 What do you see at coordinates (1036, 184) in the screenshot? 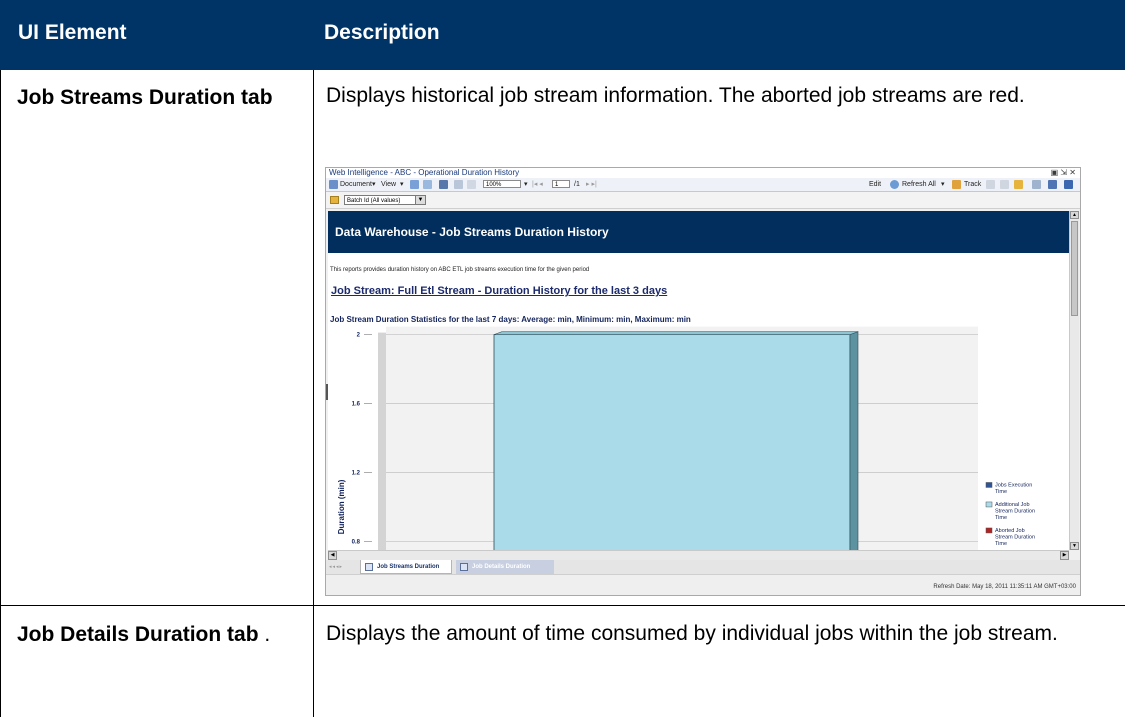
I see `view-structure-icon` at bounding box center [1036, 184].